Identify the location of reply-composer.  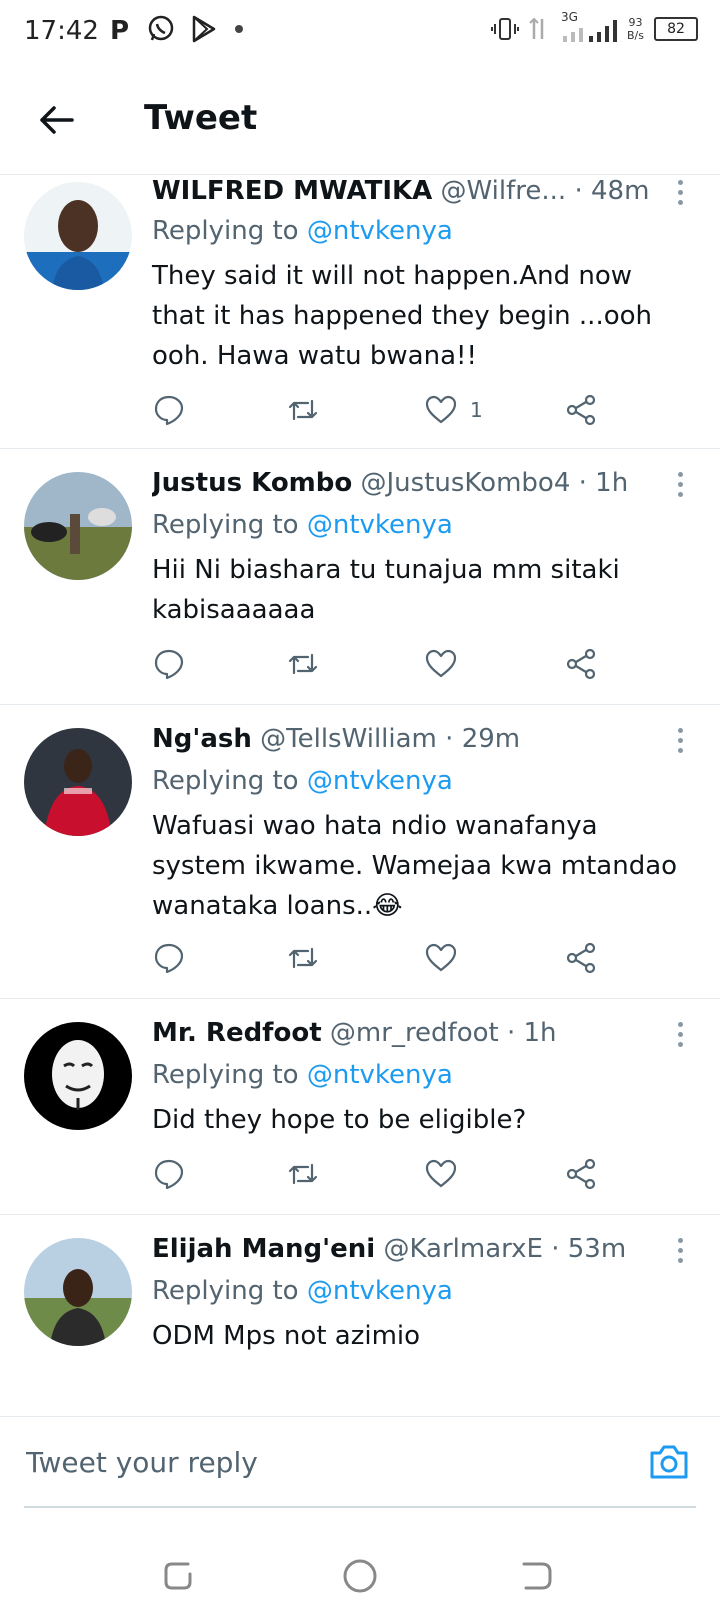
(360, 1462).